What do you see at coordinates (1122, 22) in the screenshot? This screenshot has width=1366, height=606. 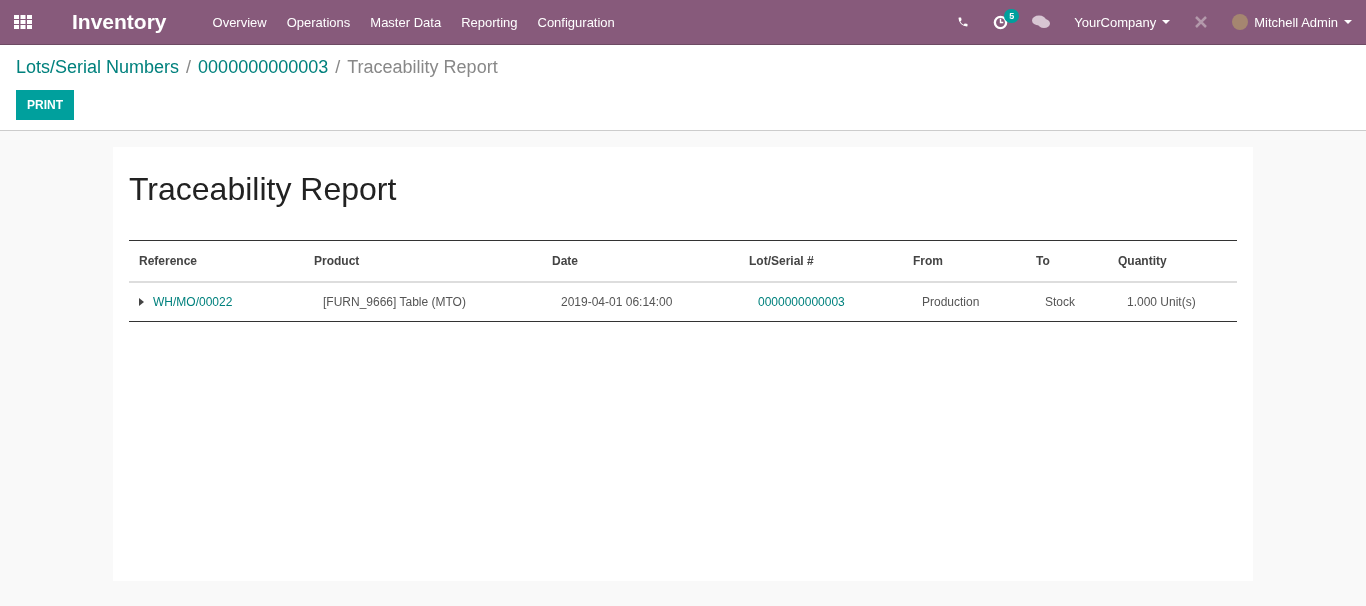 I see `company-dropdown: YourCompany` at bounding box center [1122, 22].